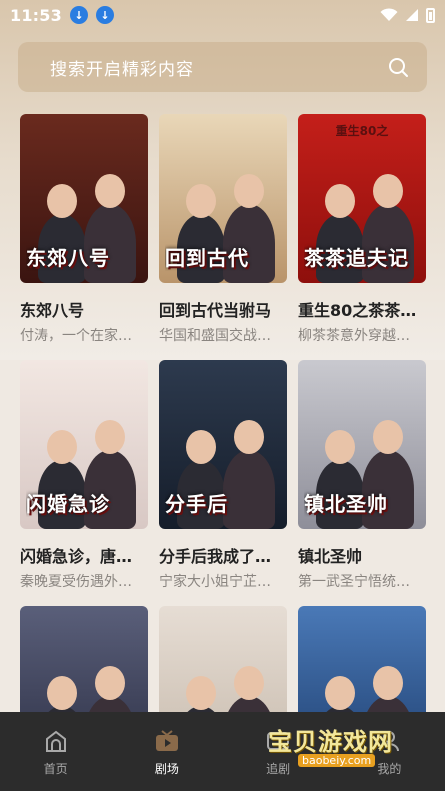 Image resolution: width=445 pixels, height=791 pixels. I want to click on home-icon, so click(55, 741).